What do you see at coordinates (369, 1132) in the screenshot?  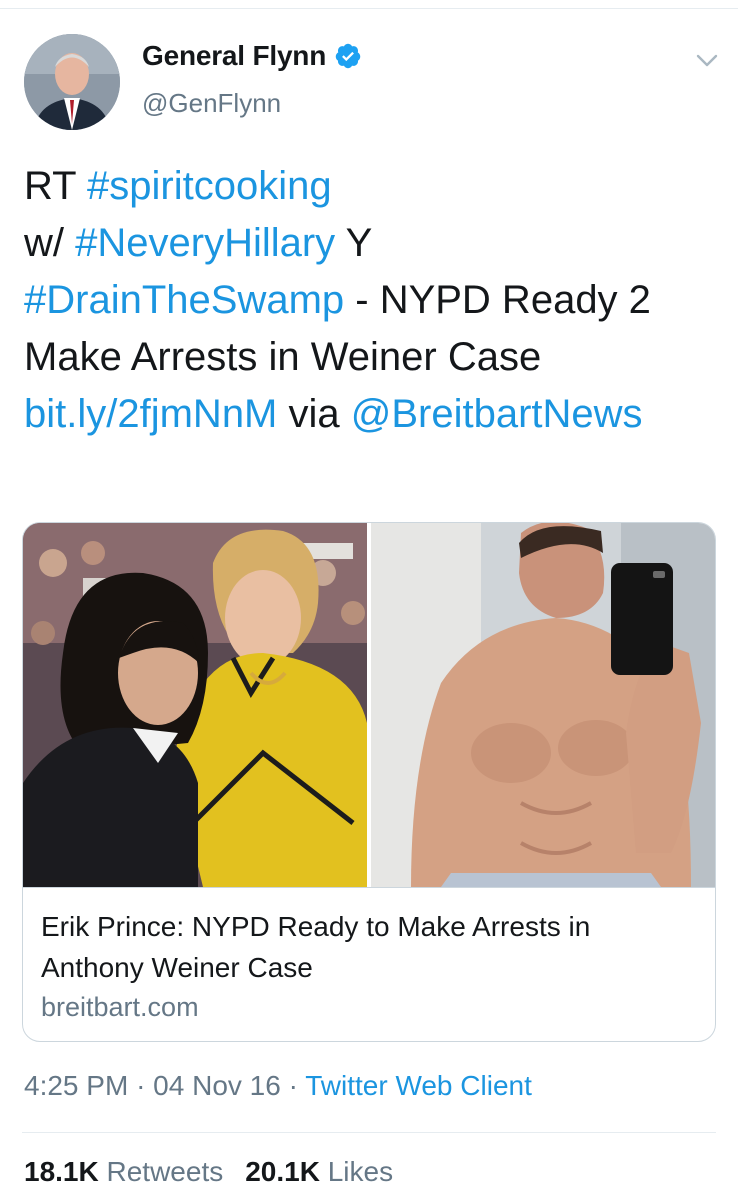 I see `stats-divider` at bounding box center [369, 1132].